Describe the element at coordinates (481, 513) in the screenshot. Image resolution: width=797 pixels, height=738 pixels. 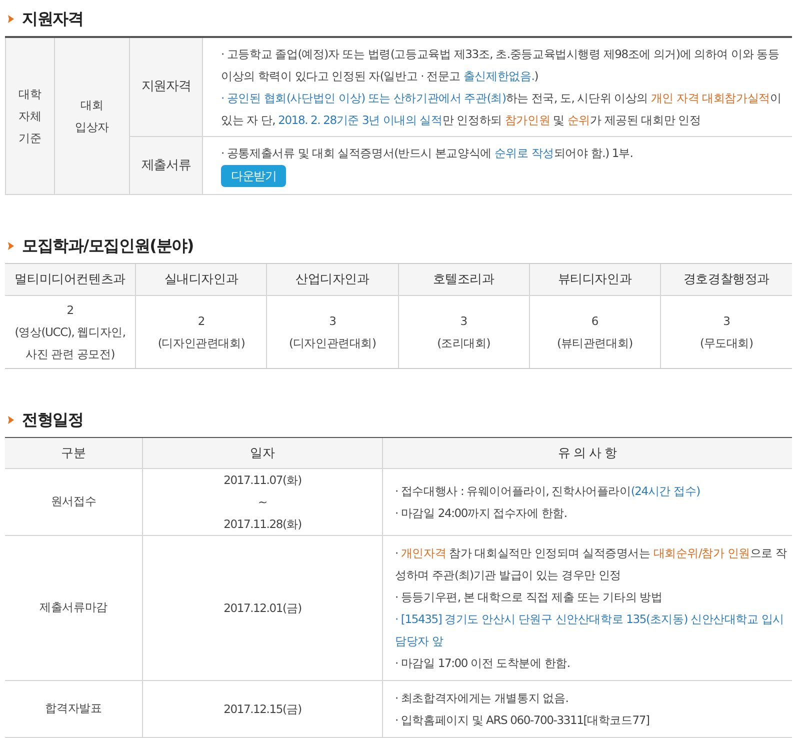
I see `bullet-text: · 마감일 24:00까지 접수자에 한함.` at that location.